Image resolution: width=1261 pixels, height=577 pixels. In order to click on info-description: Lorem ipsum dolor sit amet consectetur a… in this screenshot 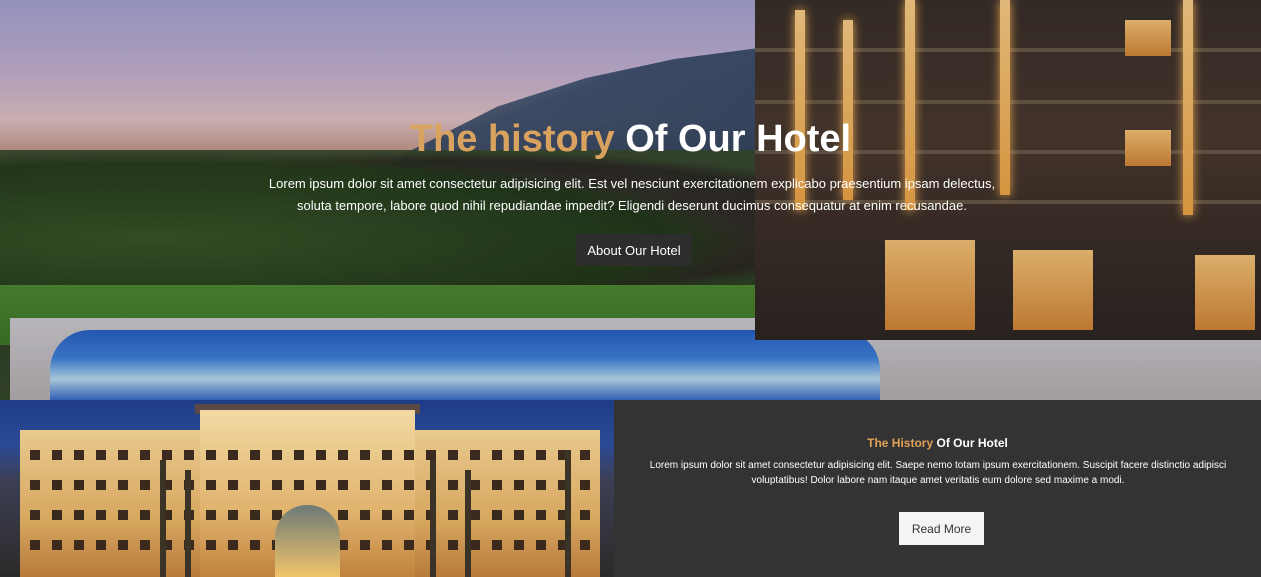, I will do `click(938, 473)`.